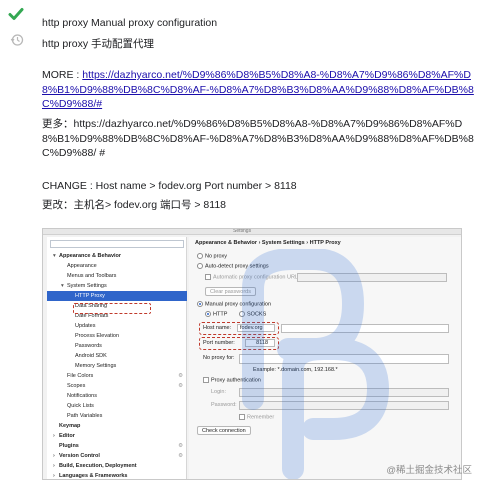 This screenshot has width=480, height=480. I want to click on tree-item-label: Scopes, so click(76, 386).